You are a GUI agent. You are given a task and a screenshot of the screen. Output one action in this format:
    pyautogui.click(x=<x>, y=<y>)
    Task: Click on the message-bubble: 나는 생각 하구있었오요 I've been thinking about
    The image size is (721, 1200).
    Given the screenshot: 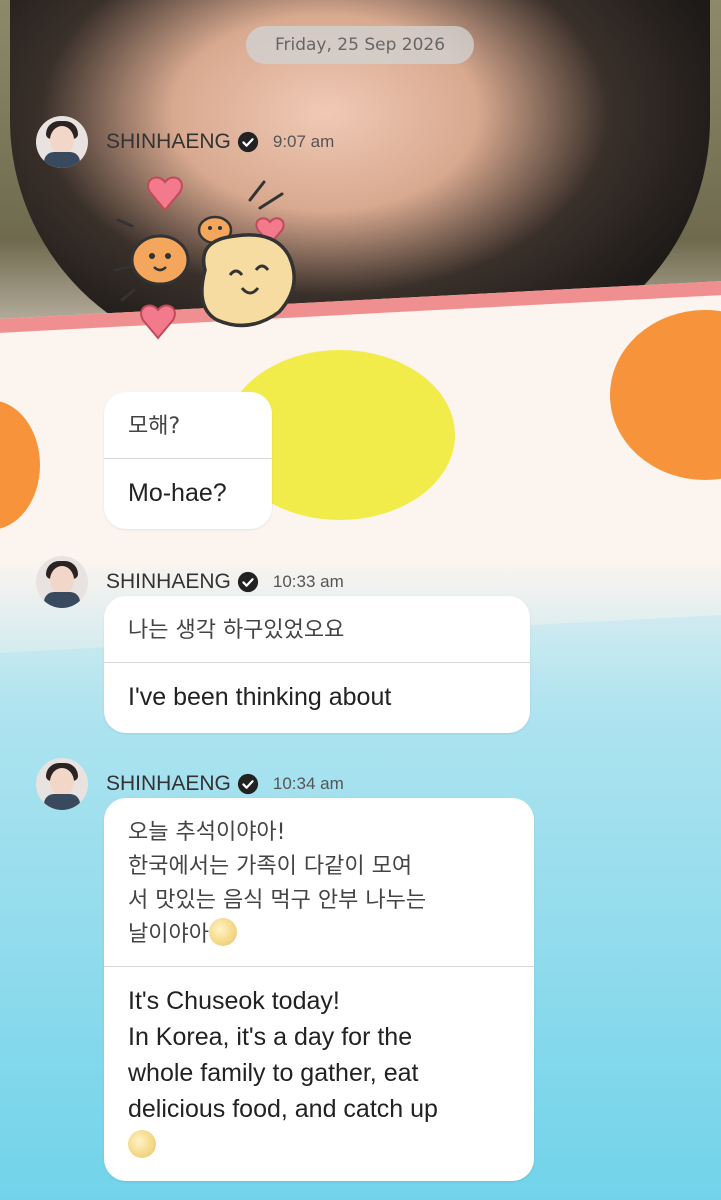 What is the action you would take?
    pyautogui.click(x=317, y=664)
    